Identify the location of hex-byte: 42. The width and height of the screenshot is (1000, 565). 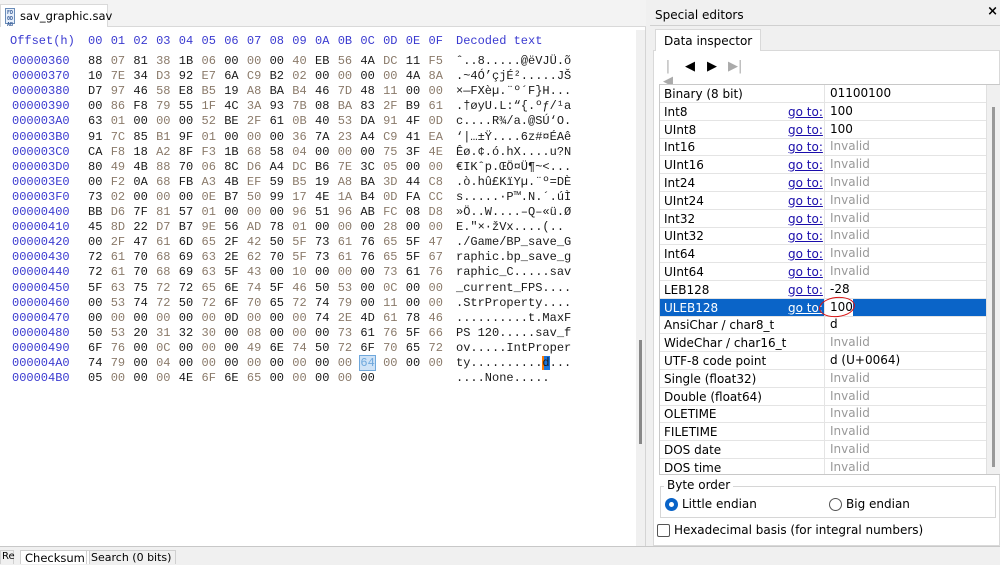
(254, 242).